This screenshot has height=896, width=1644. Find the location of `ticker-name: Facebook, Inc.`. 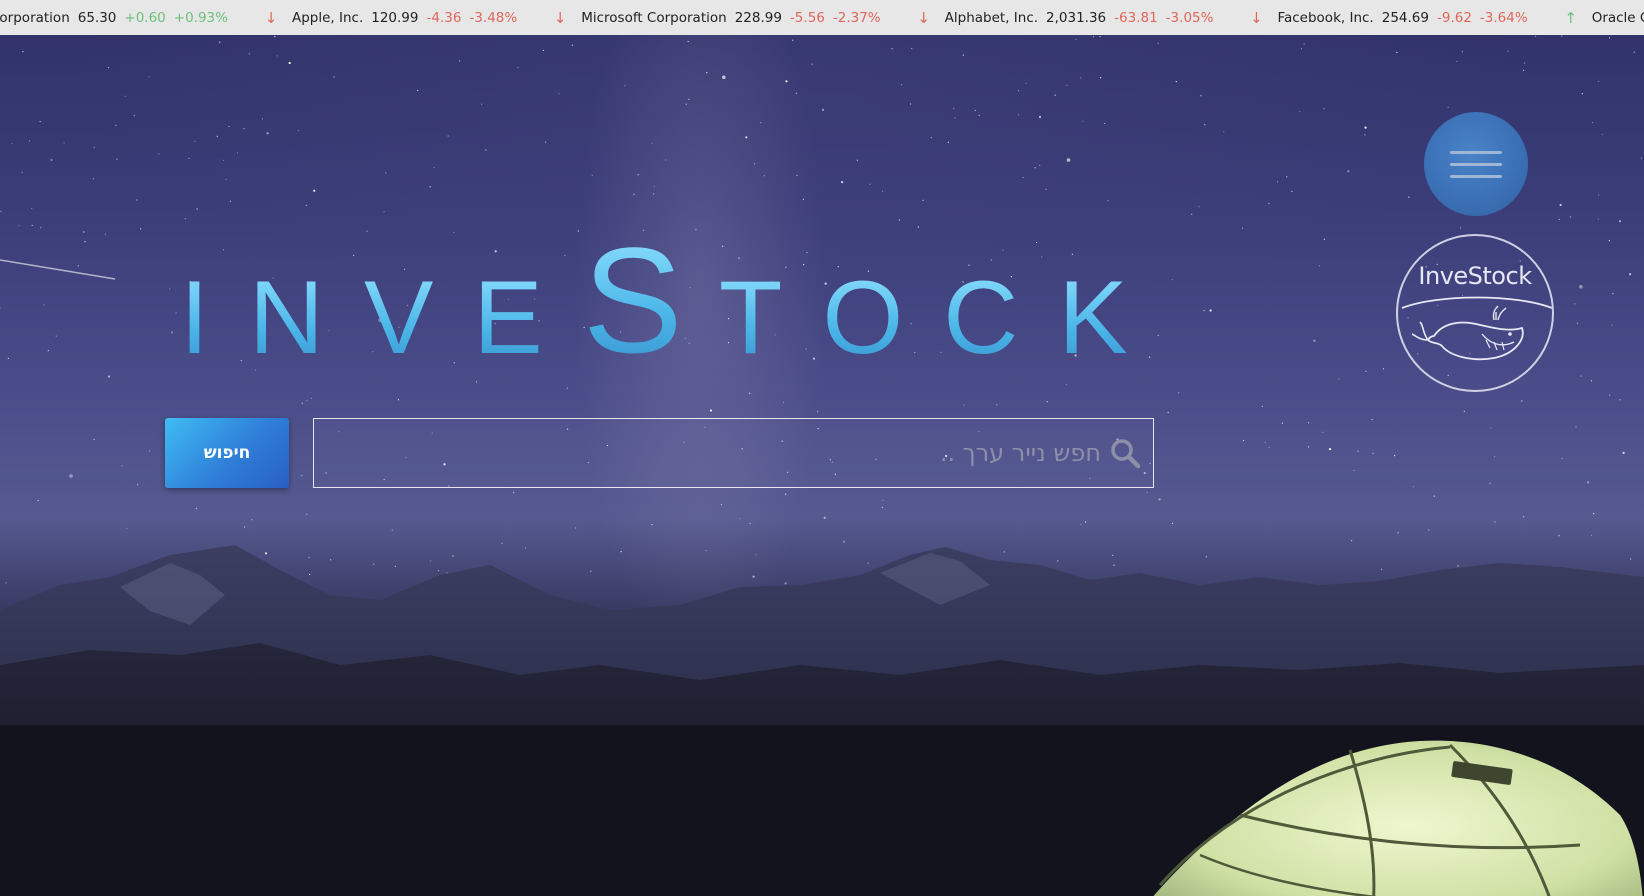

ticker-name: Facebook, Inc. is located at coordinates (1325, 17).